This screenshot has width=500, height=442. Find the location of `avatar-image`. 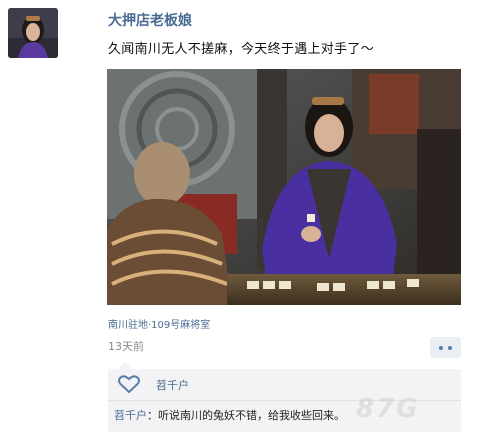

avatar-image is located at coordinates (33, 33).